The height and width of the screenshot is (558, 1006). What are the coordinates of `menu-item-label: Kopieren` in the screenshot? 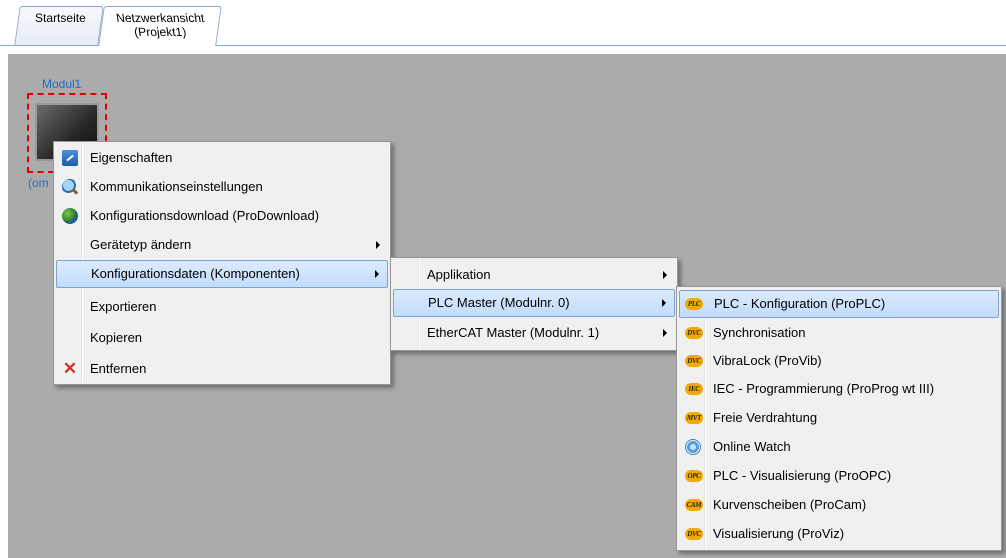 It's located at (116, 337).